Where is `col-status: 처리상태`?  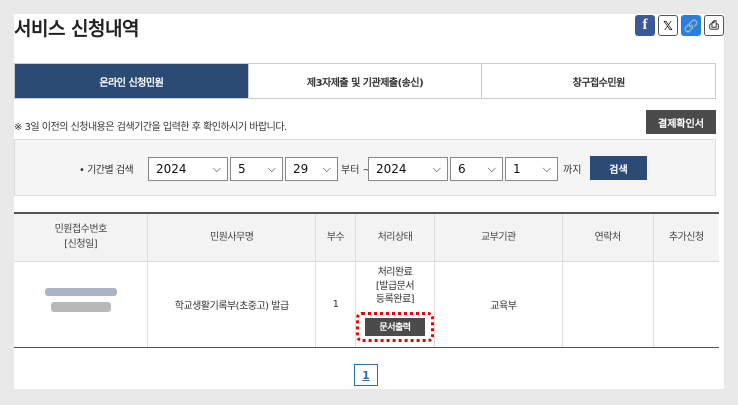
col-status: 처리상태 is located at coordinates (395, 237).